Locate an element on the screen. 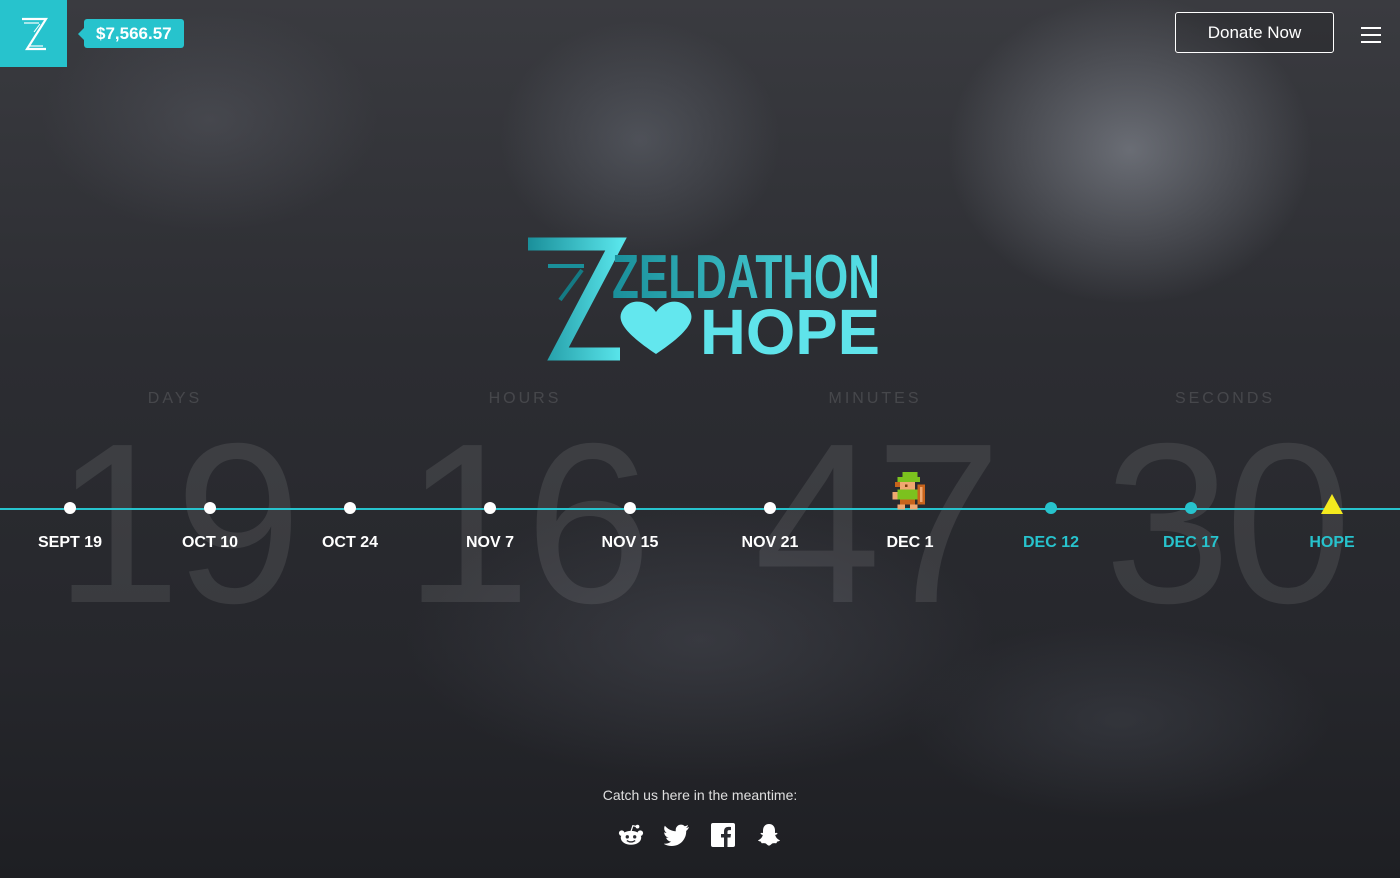  hero-title-line2: HOPE is located at coordinates (790, 329).